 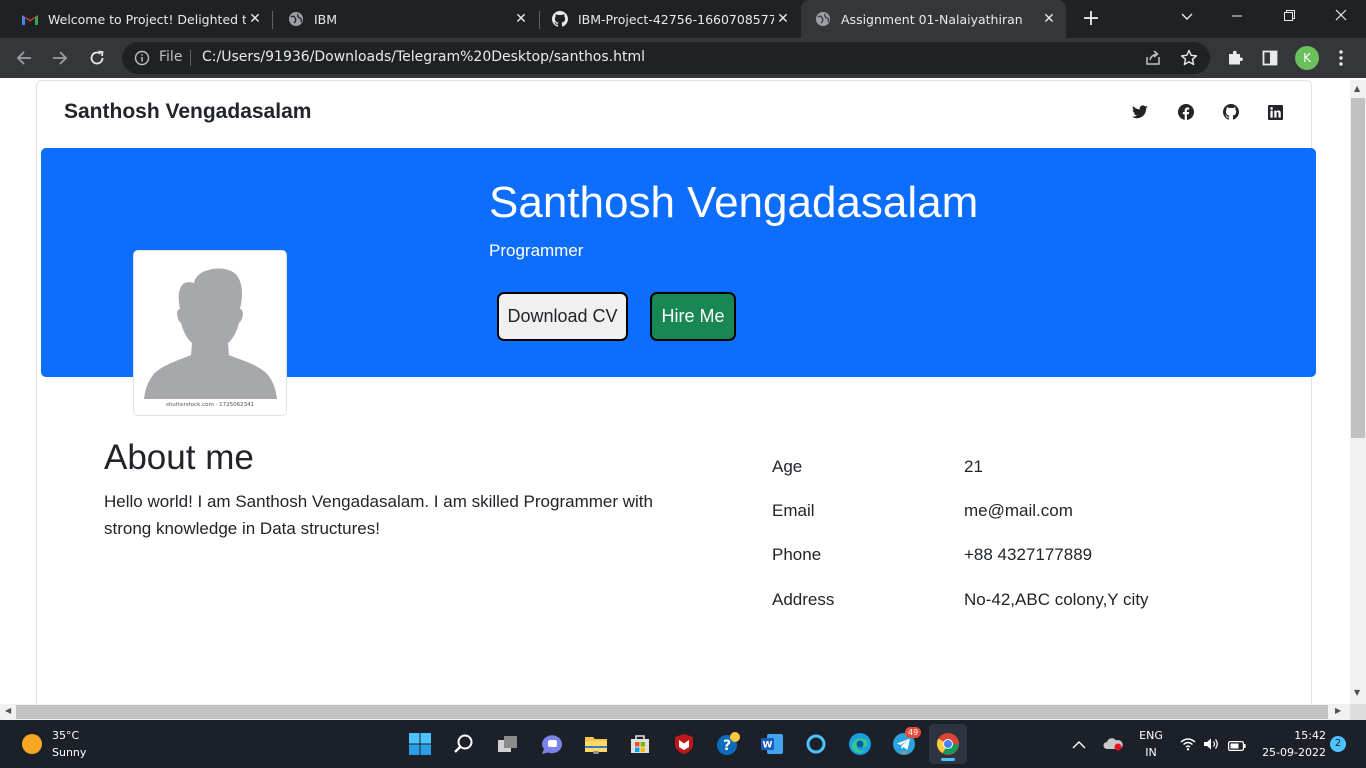 I want to click on chrome-icon, so click(x=947, y=744).